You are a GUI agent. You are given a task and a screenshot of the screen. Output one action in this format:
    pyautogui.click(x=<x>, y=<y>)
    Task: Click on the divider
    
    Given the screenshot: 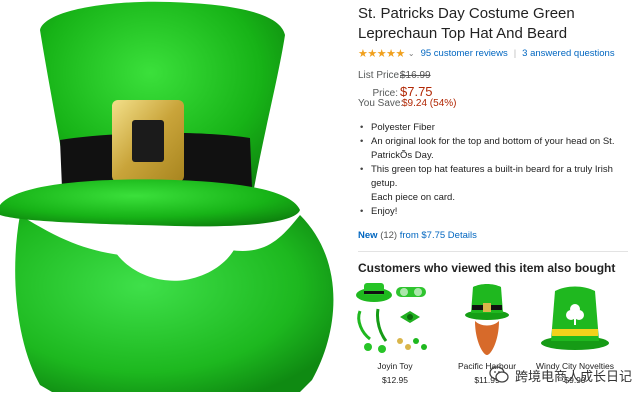 What is the action you would take?
    pyautogui.click(x=493, y=251)
    